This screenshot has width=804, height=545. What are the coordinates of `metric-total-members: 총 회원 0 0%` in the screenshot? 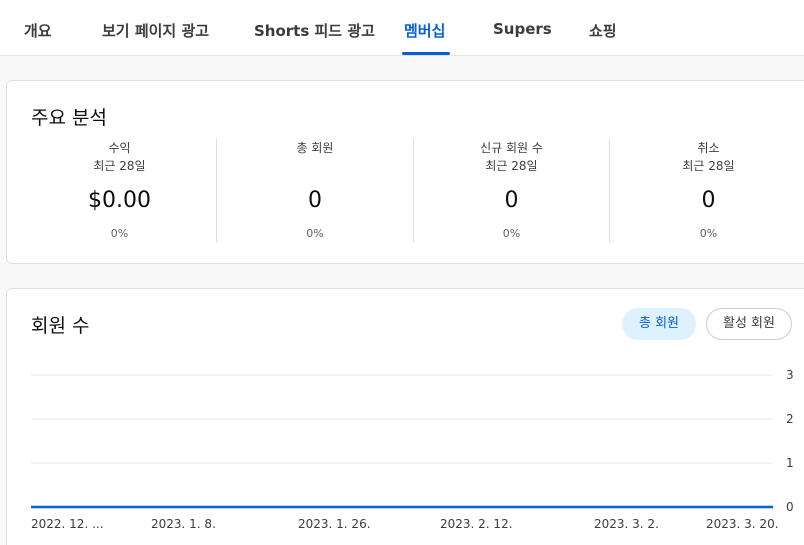 It's located at (314, 191).